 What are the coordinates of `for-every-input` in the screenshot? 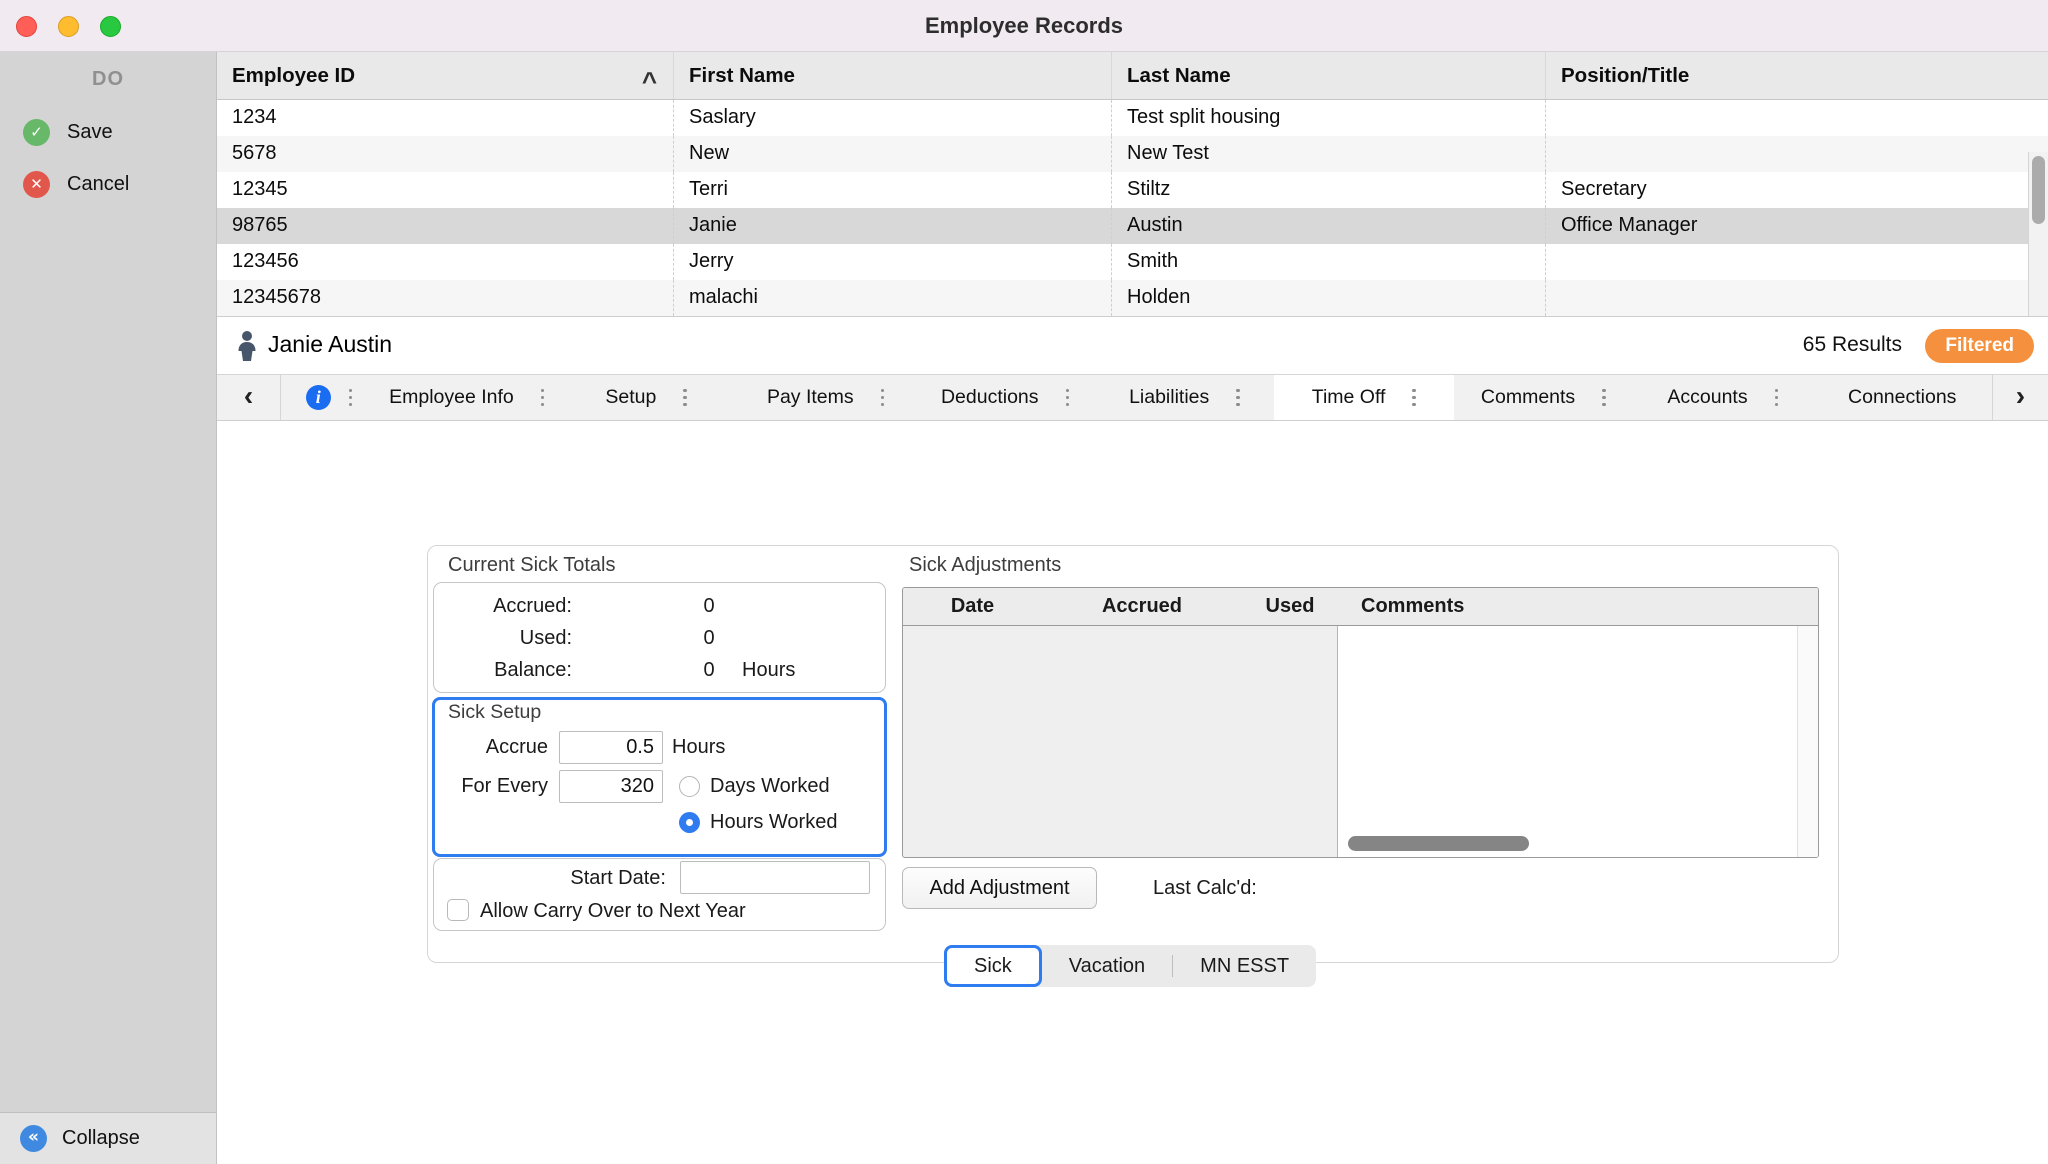 It's located at (611, 786).